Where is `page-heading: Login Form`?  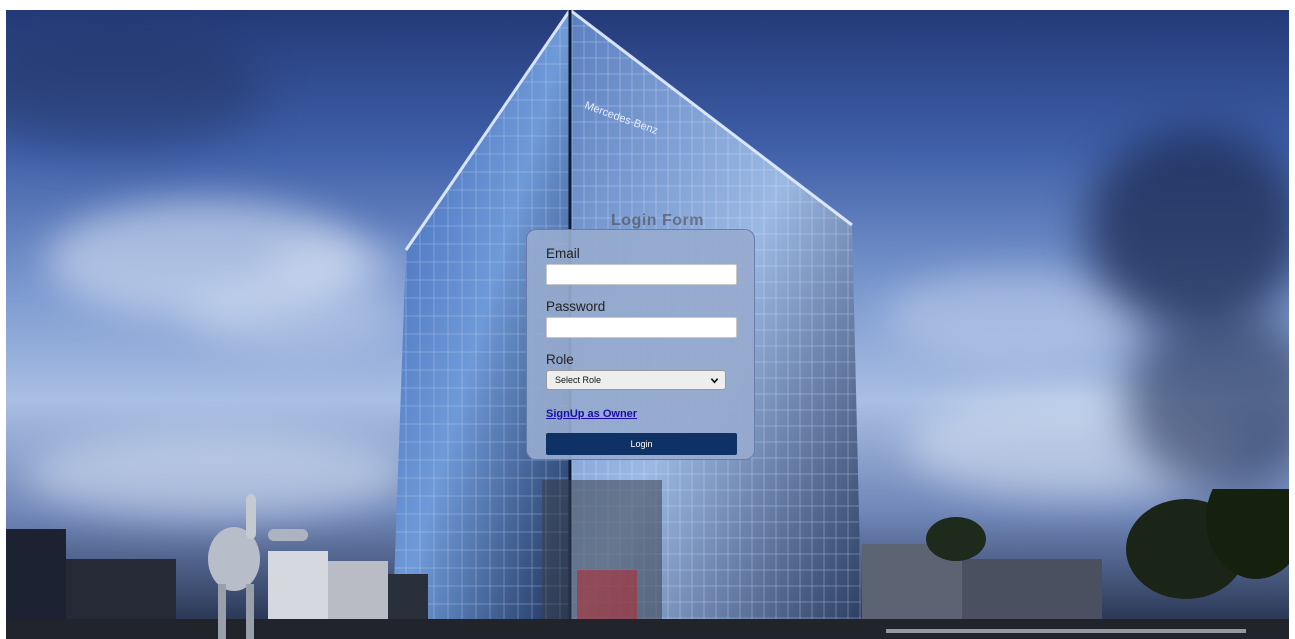
page-heading: Login Form is located at coordinates (657, 220).